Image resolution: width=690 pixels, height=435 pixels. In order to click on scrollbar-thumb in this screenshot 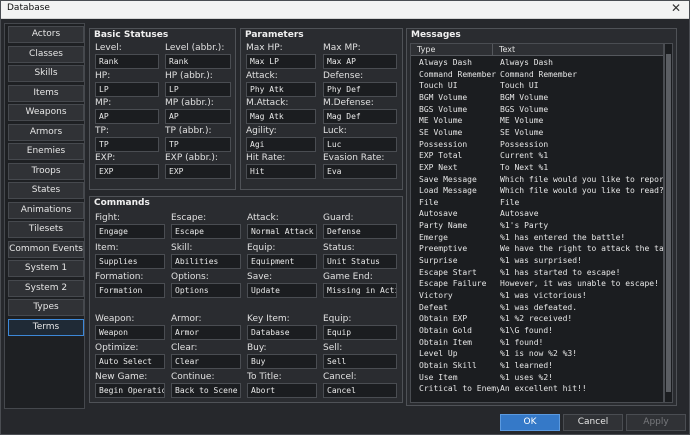, I will do `click(668, 223)`.